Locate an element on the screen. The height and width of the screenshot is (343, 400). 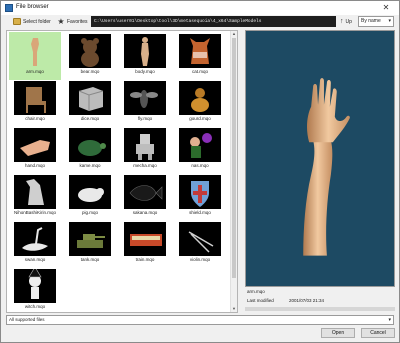
train-model-thumbnail is located at coordinates (145, 239).